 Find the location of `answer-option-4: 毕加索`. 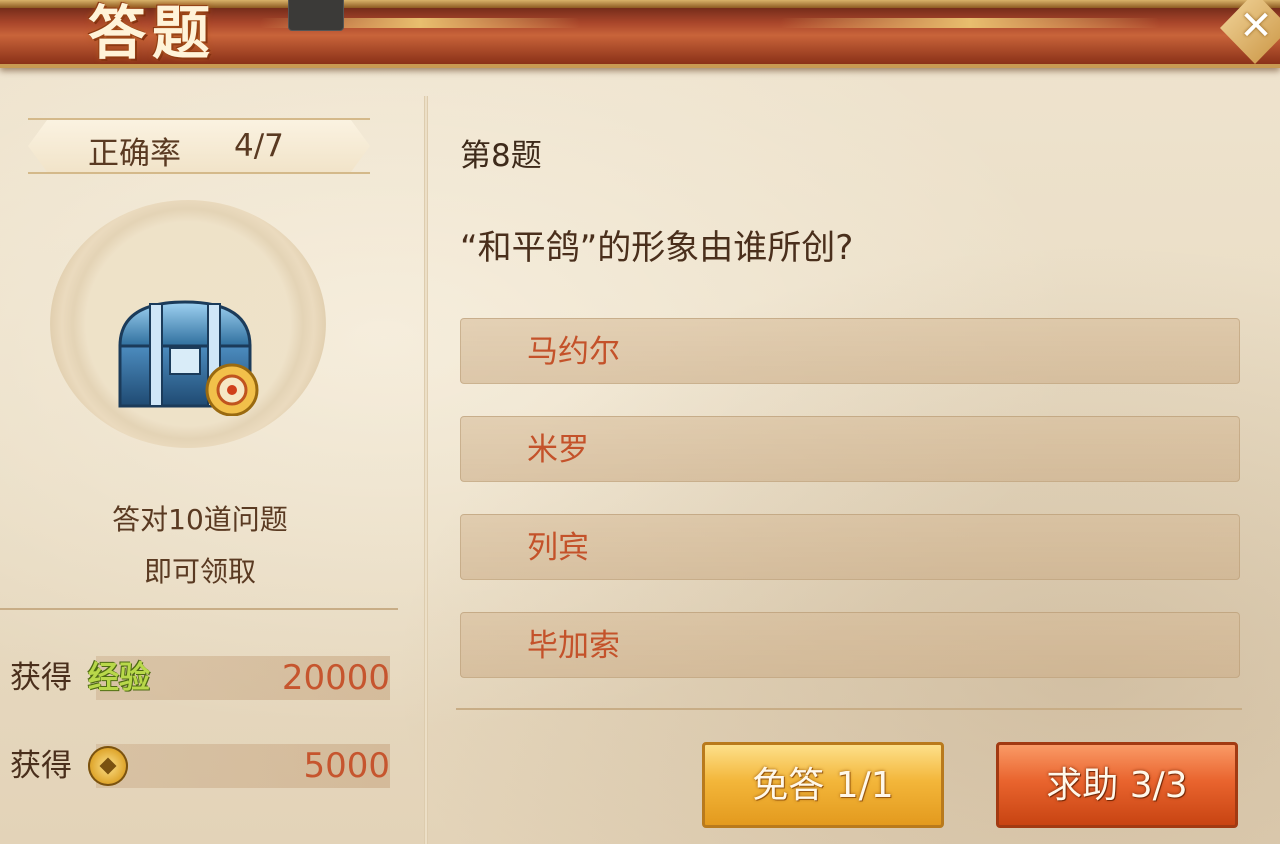

answer-option-4: 毕加索 is located at coordinates (850, 645).